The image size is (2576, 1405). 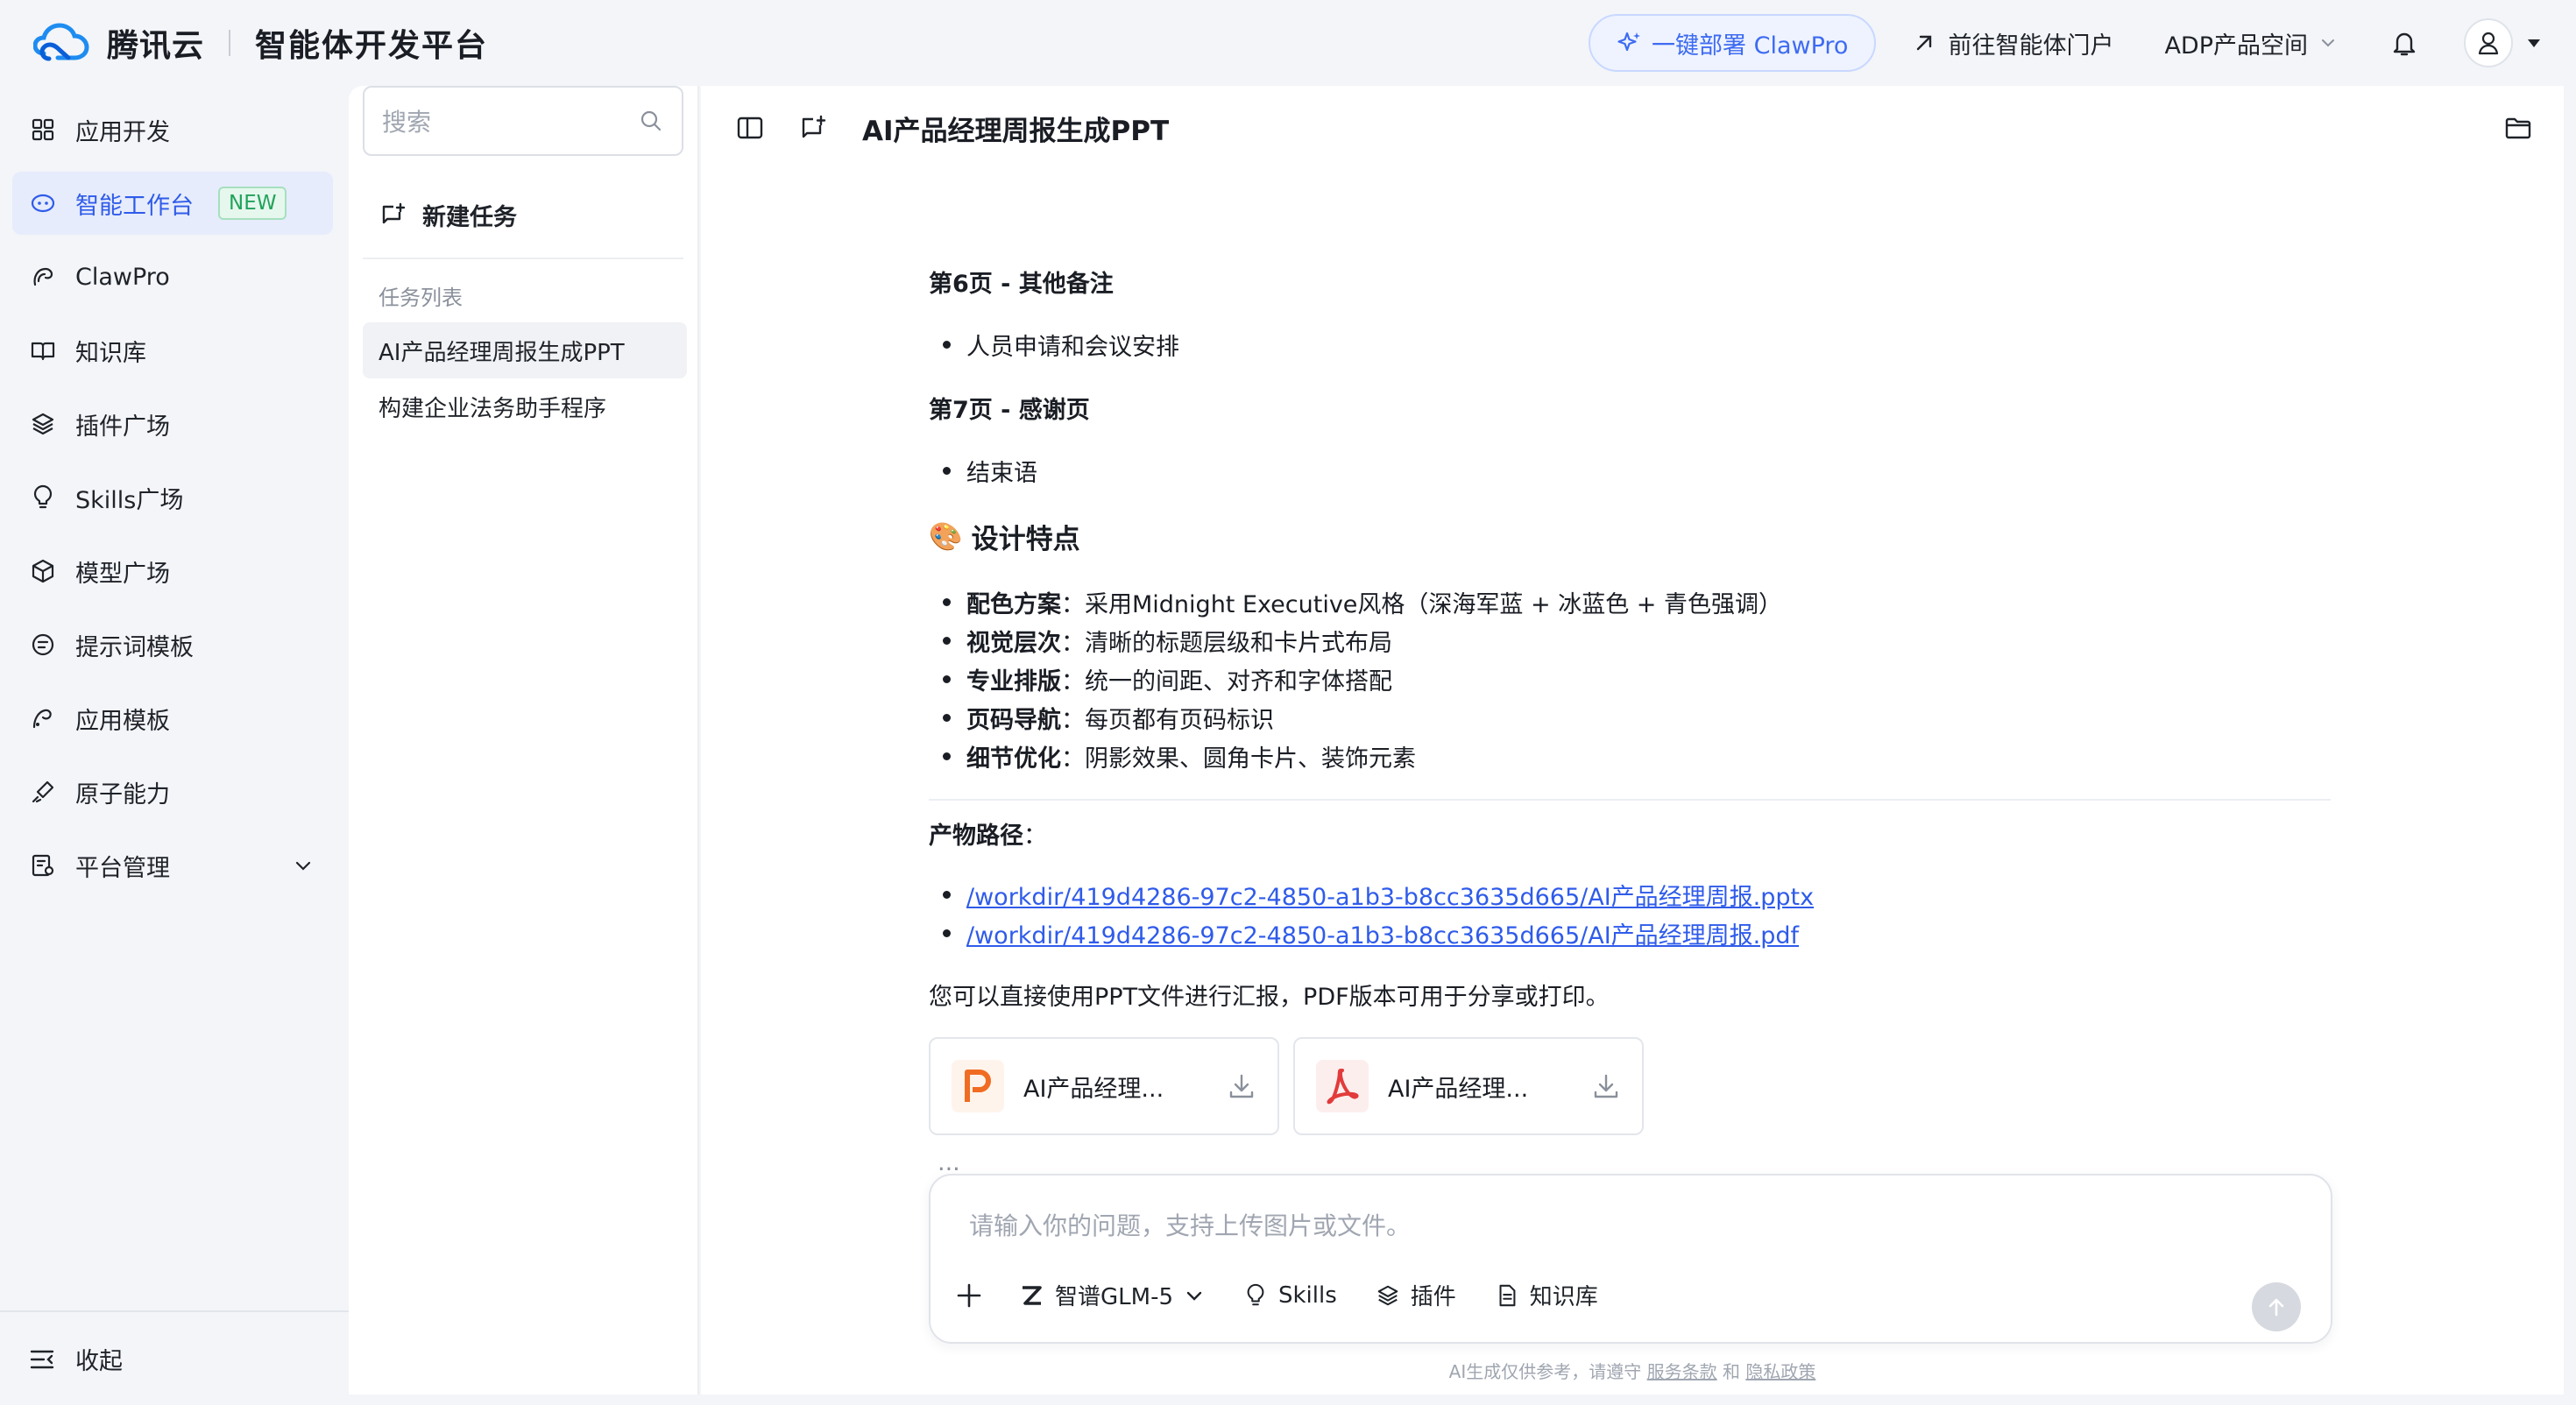 What do you see at coordinates (1288, 43) in the screenshot?
I see `top-bar: 腾讯云 智能体开发平台 一键部署 ClawPro 前往智能体门户 ADP产品空间` at bounding box center [1288, 43].